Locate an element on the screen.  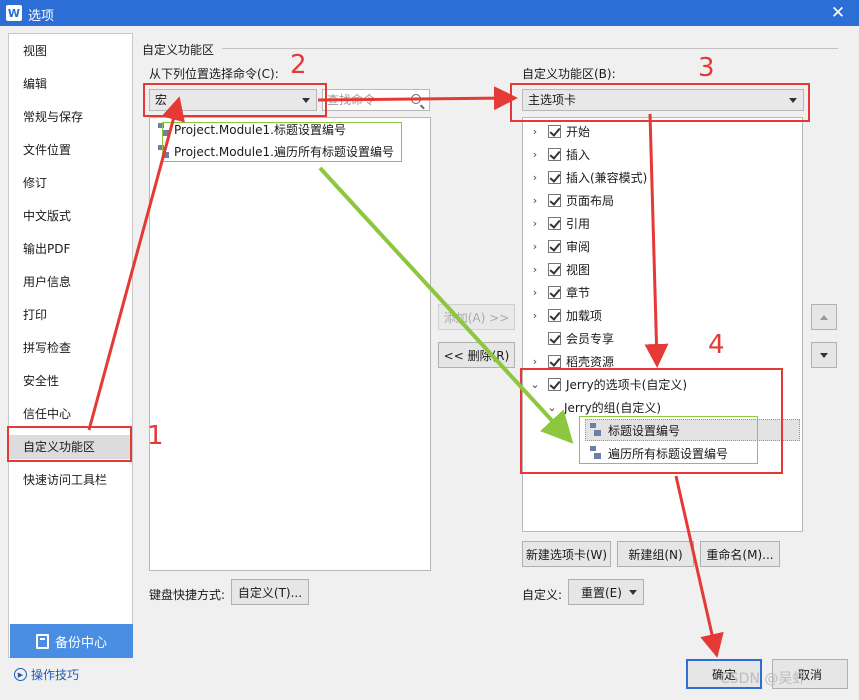
annotation-number-2: 2 is located at coordinates (298, 65).